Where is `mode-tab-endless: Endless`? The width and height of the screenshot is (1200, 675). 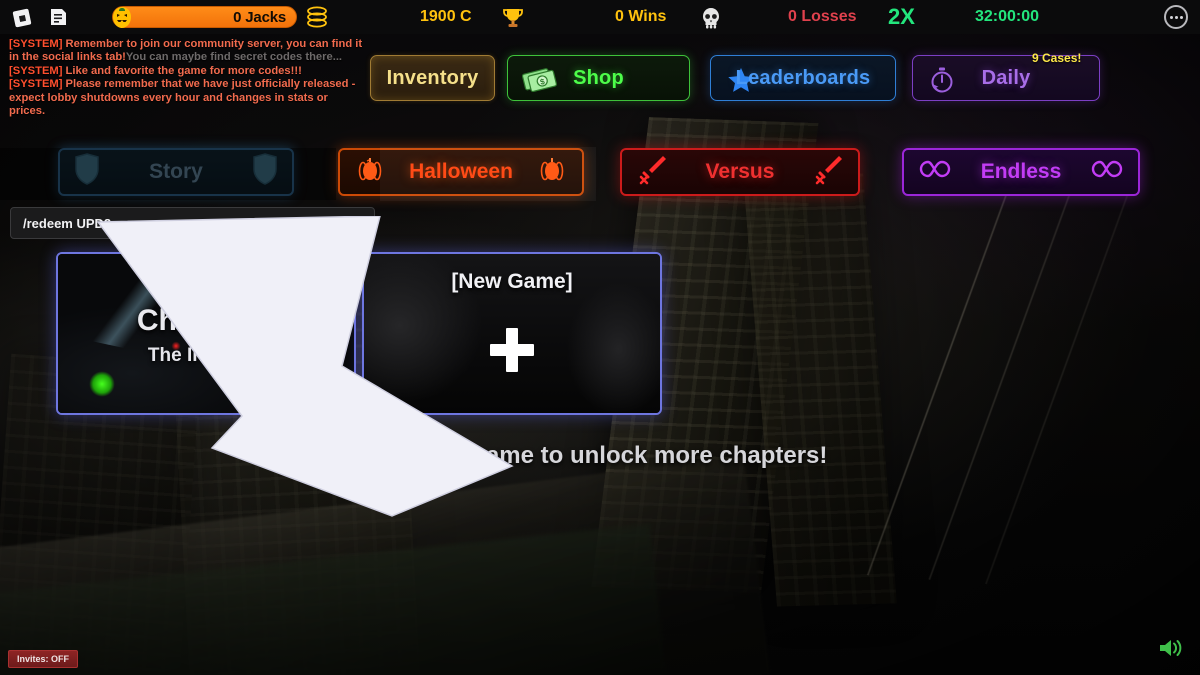 mode-tab-endless: Endless is located at coordinates (1021, 172).